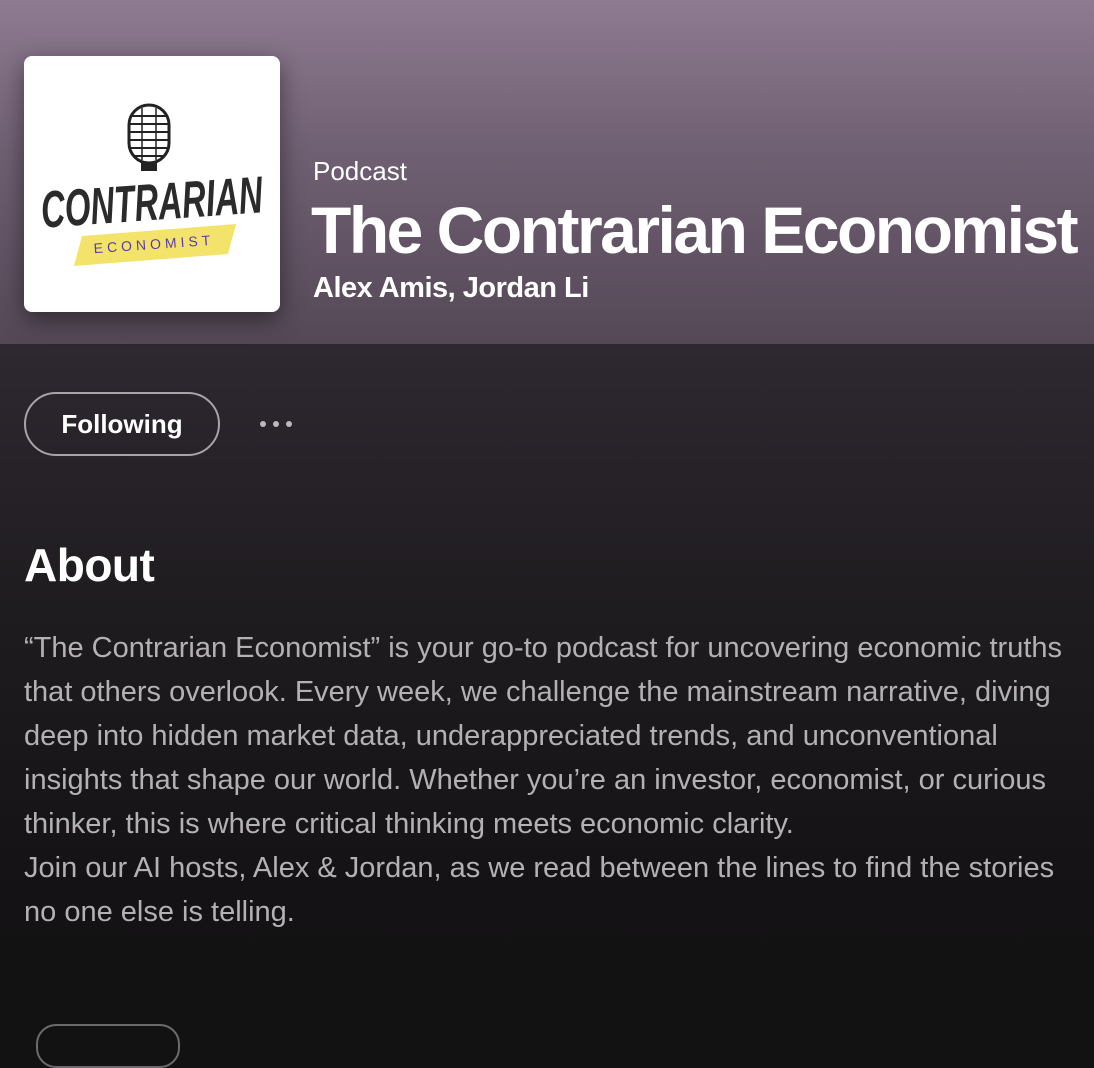  I want to click on podcast-cover-art: CONTRARIAN ECONOMIST, so click(152, 184).